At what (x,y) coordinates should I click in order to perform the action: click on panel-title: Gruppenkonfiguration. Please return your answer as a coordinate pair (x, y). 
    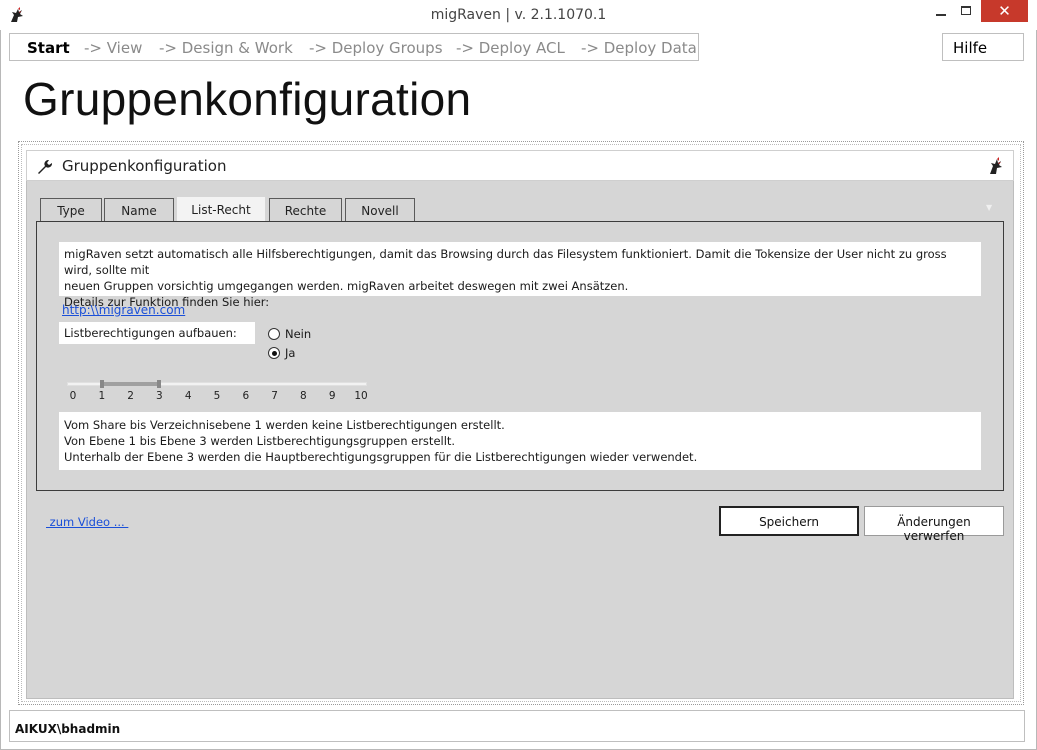
    Looking at the image, I should click on (144, 166).